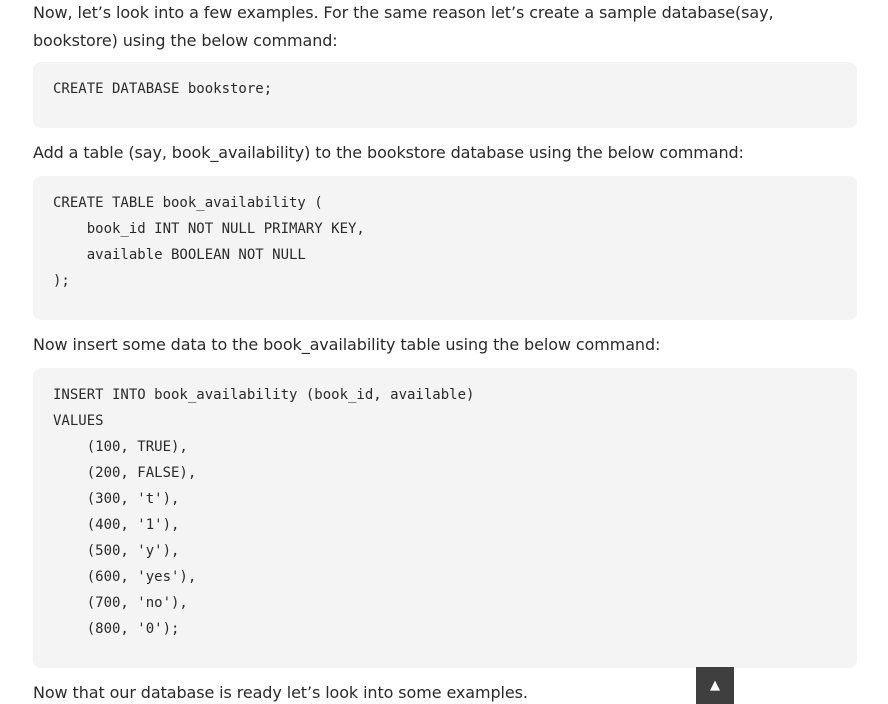  What do you see at coordinates (116, 551) in the screenshot?
I see `code-line: (500, 'y'),` at bounding box center [116, 551].